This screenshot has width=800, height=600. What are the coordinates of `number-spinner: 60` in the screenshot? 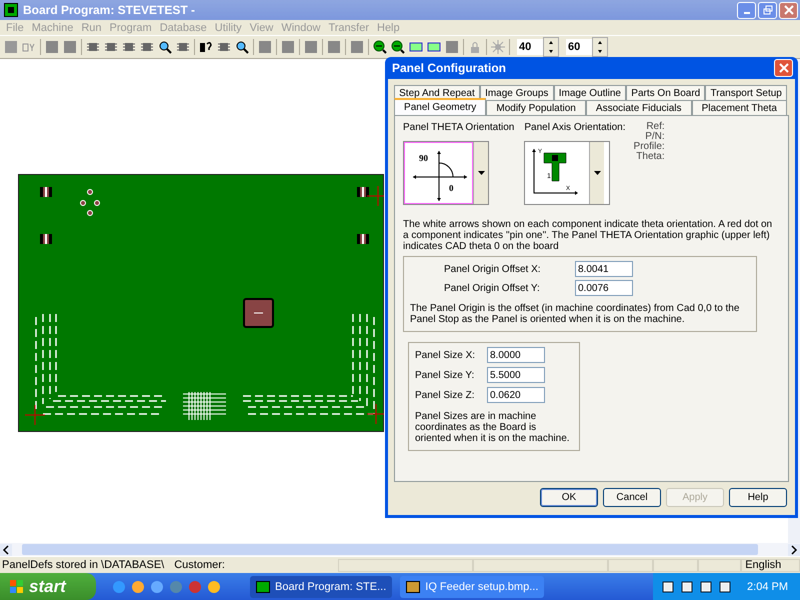 It's located at (587, 47).